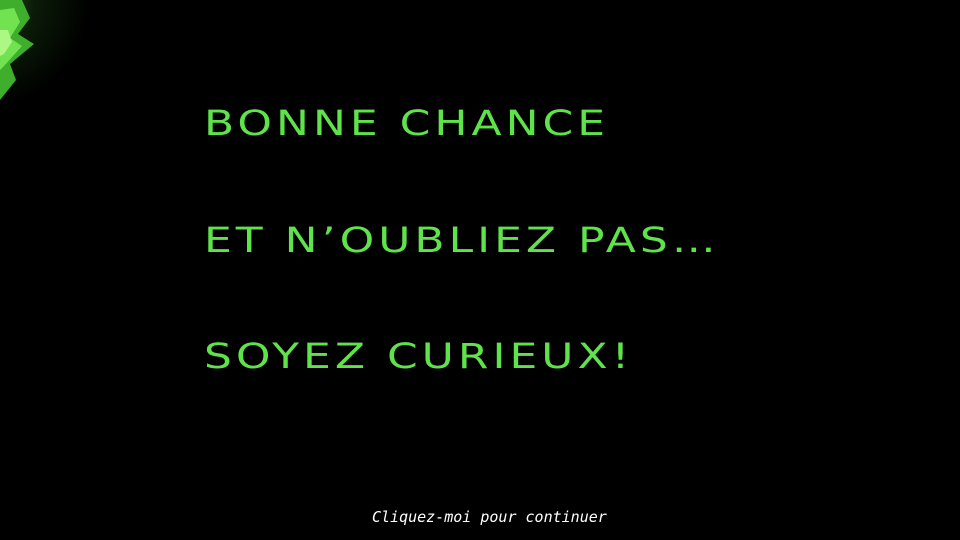 This screenshot has width=960, height=540. What do you see at coordinates (17, 50) in the screenshot?
I see `green-spiky-corner-icon` at bounding box center [17, 50].